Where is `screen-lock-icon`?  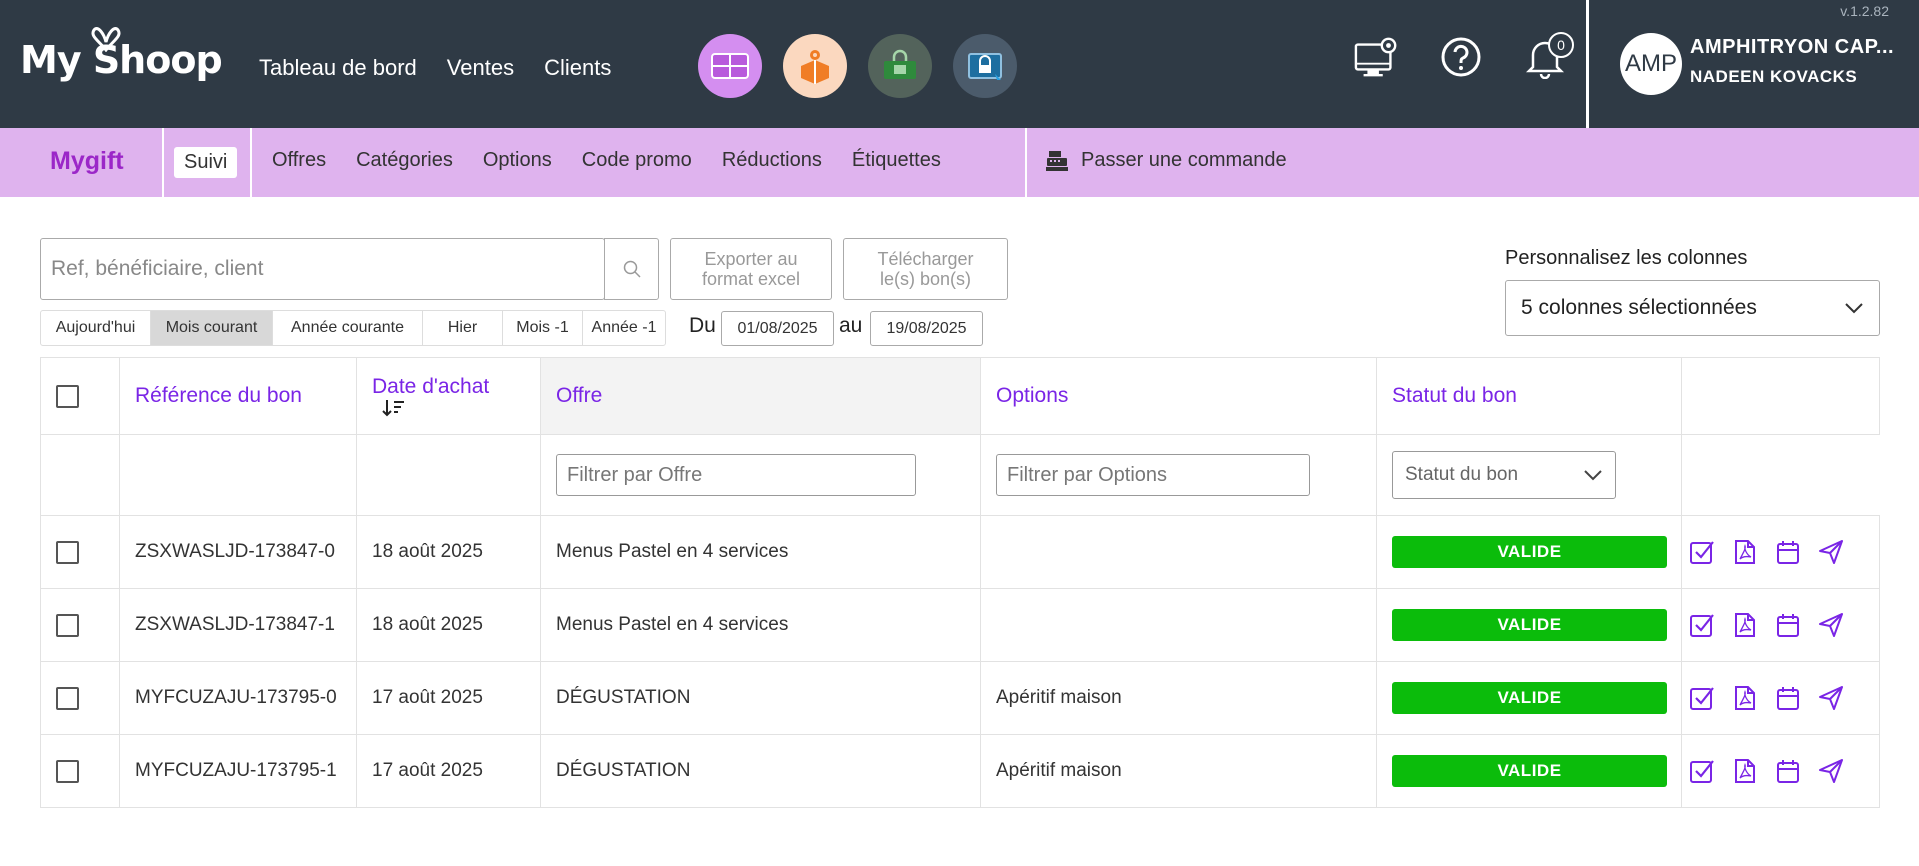 screen-lock-icon is located at coordinates (985, 66).